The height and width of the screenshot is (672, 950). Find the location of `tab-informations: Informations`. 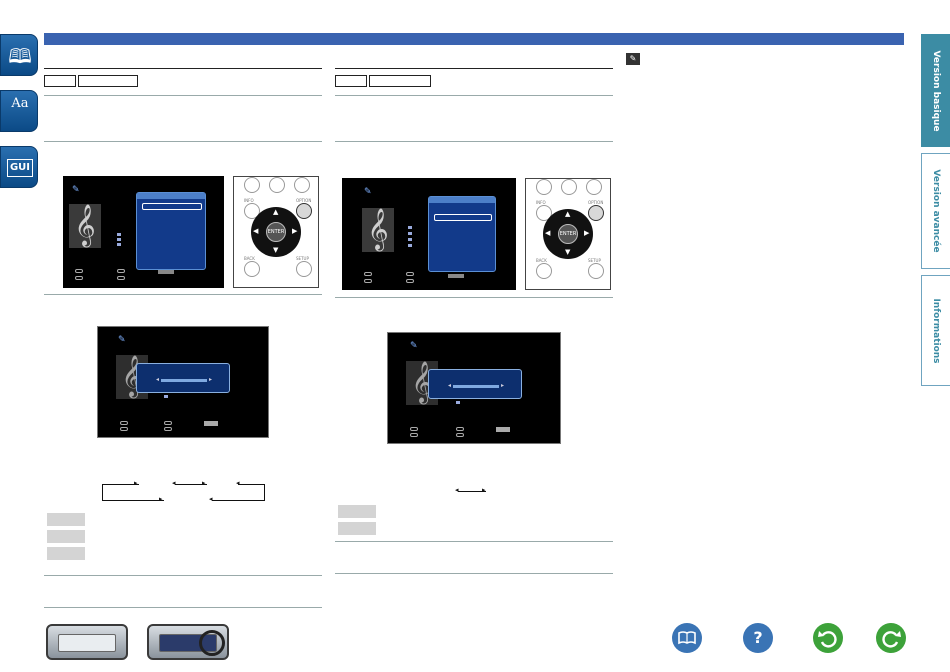

tab-informations: Informations is located at coordinates (935, 330).